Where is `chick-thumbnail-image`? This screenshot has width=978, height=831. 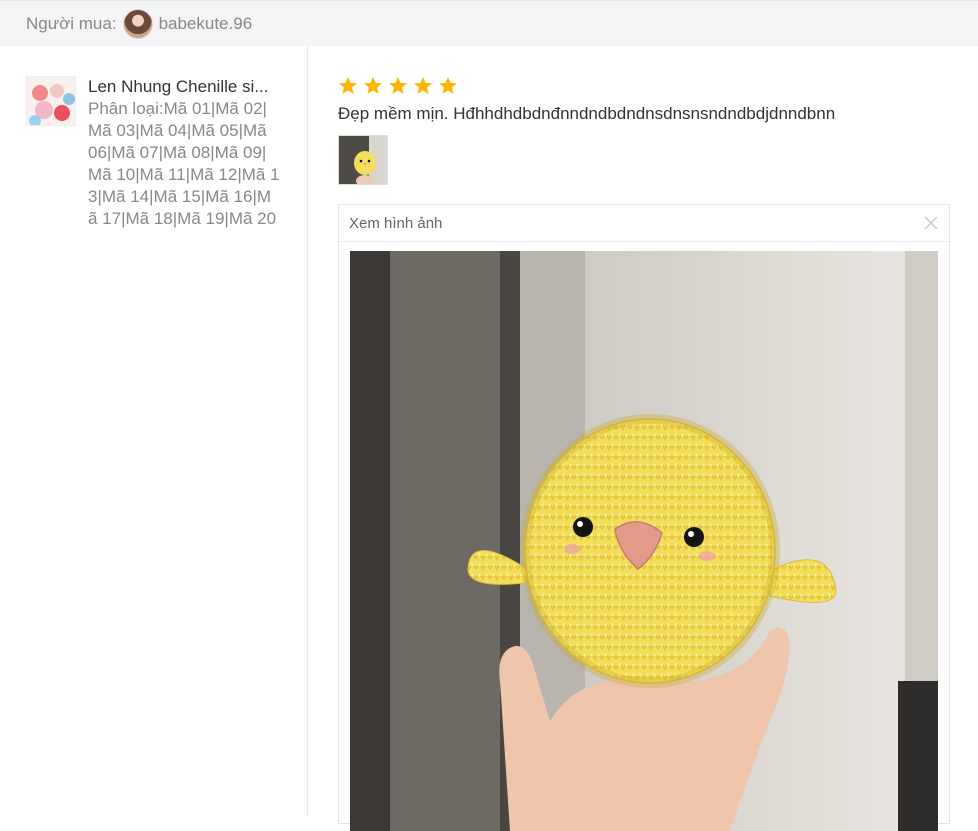 chick-thumbnail-image is located at coordinates (363, 160).